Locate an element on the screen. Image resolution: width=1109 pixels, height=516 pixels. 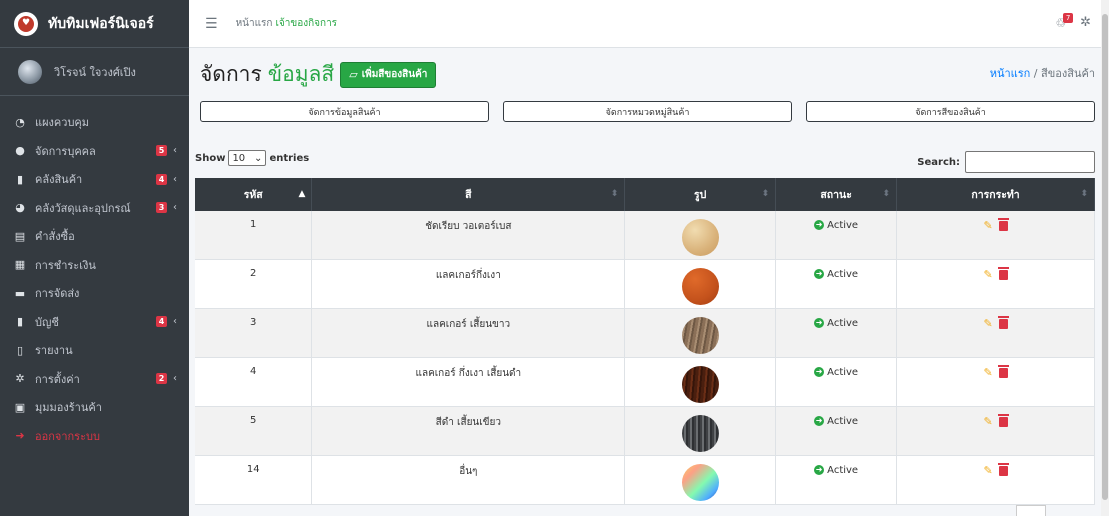
sort-asc-icon: ▲ is located at coordinates (302, 194).